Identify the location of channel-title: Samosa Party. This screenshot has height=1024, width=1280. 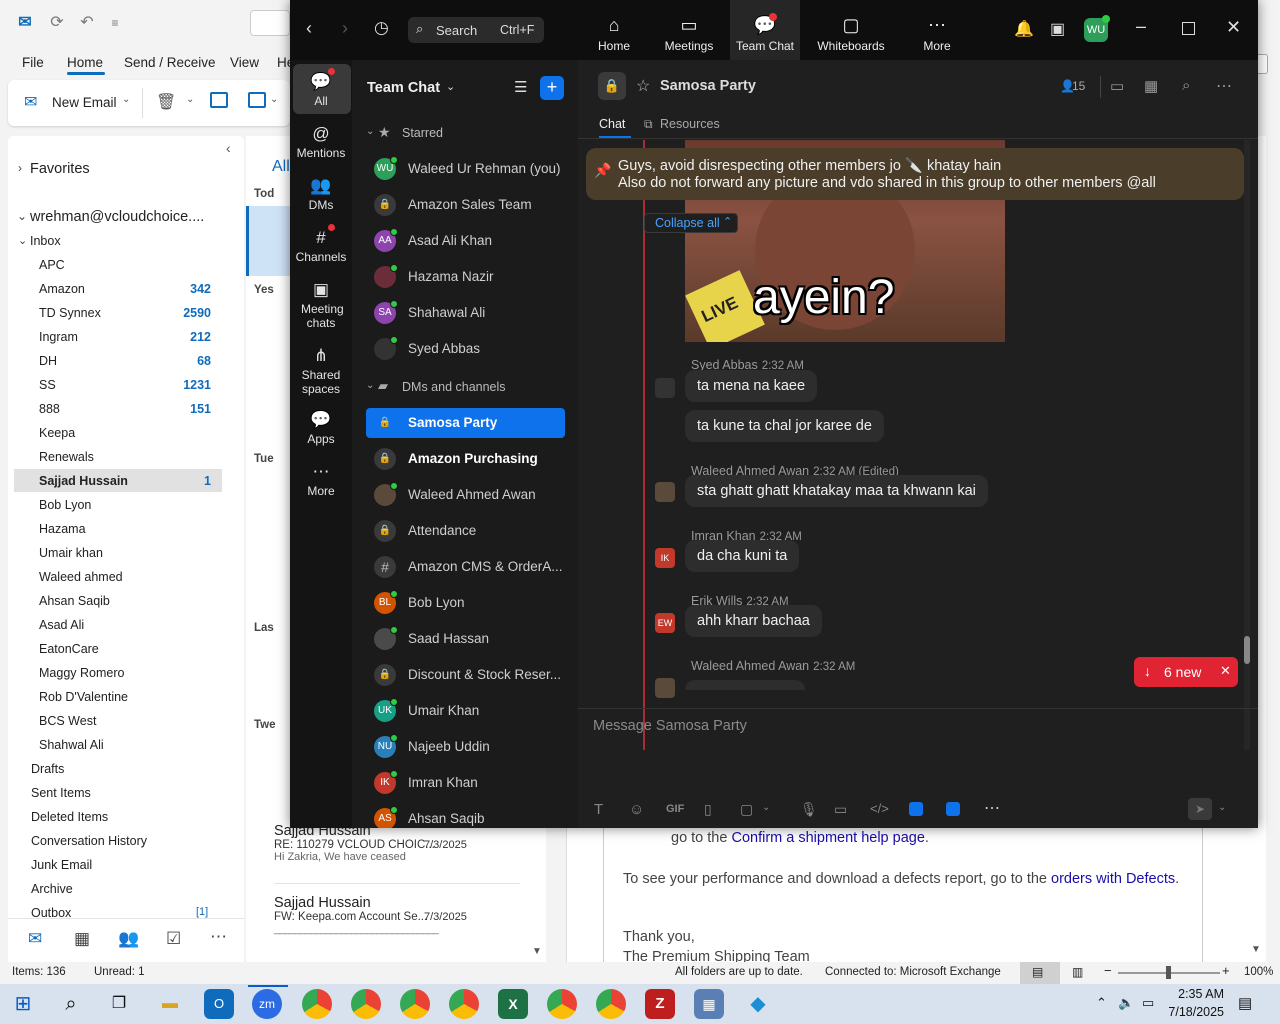
(708, 86).